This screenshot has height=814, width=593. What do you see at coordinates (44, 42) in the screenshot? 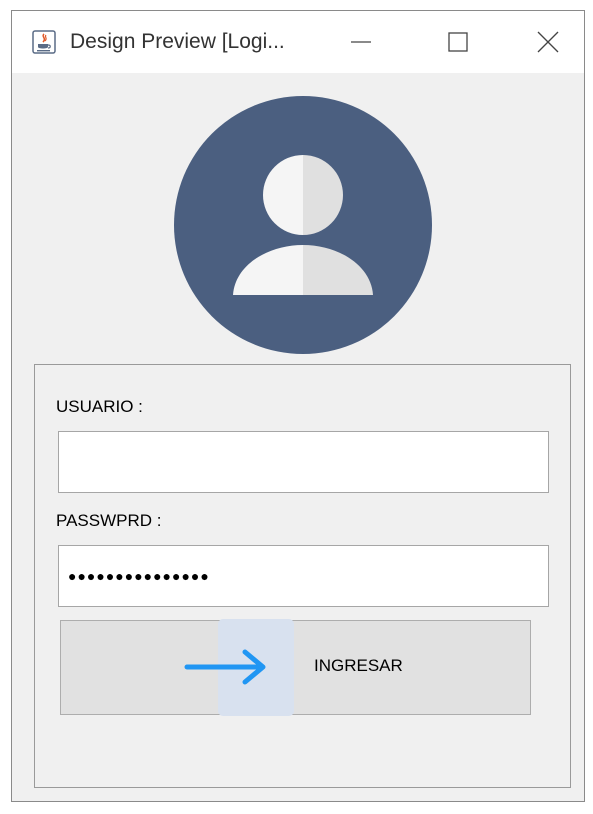
I see `java-icon` at bounding box center [44, 42].